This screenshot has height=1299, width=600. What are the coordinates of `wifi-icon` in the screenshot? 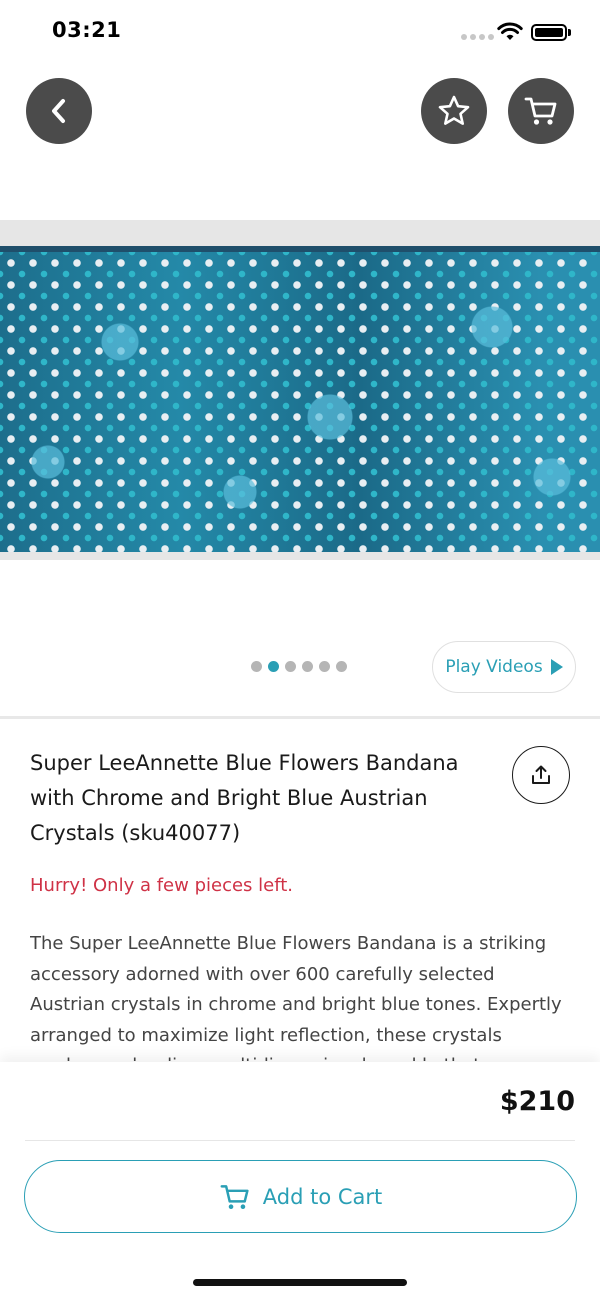 It's located at (510, 31).